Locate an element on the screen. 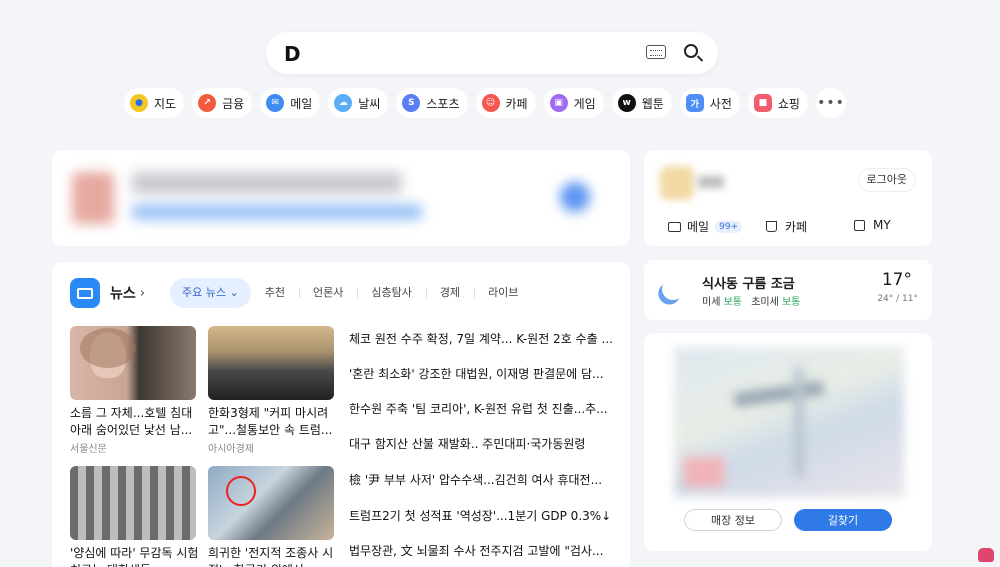  profile-cafe-link: 카페 is located at coordinates (786, 226).